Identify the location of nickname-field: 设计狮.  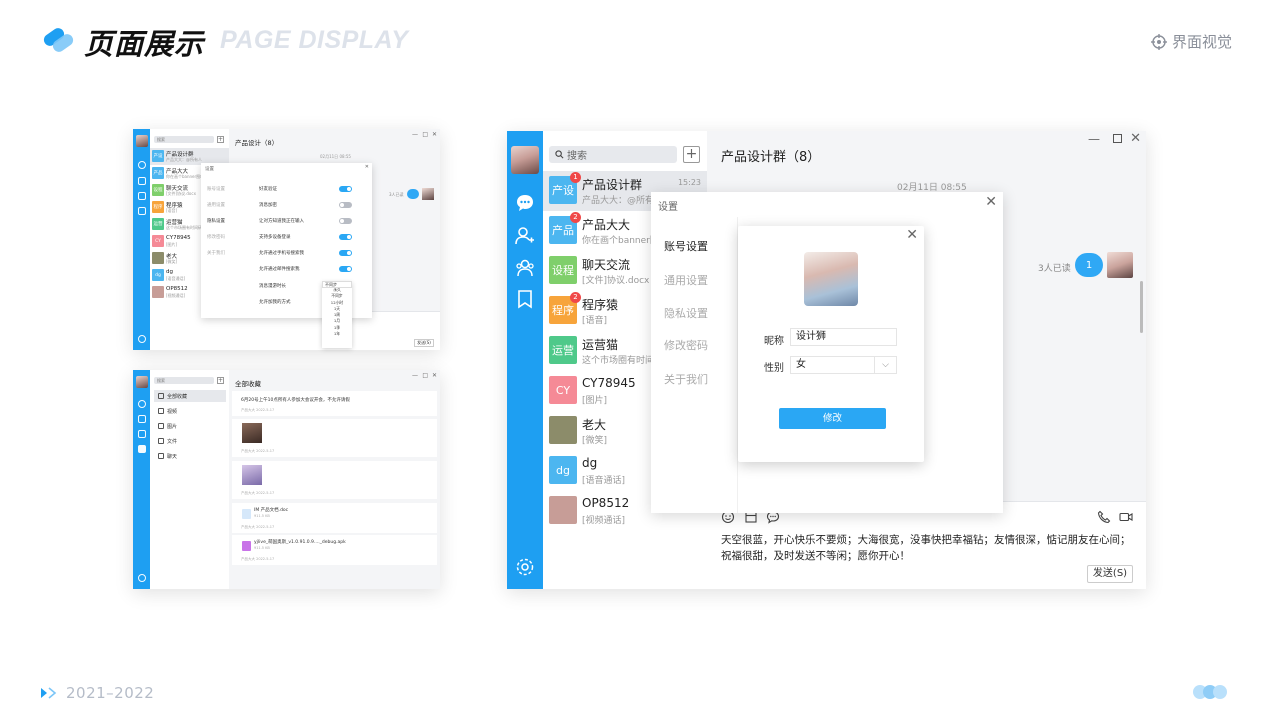
(843, 337).